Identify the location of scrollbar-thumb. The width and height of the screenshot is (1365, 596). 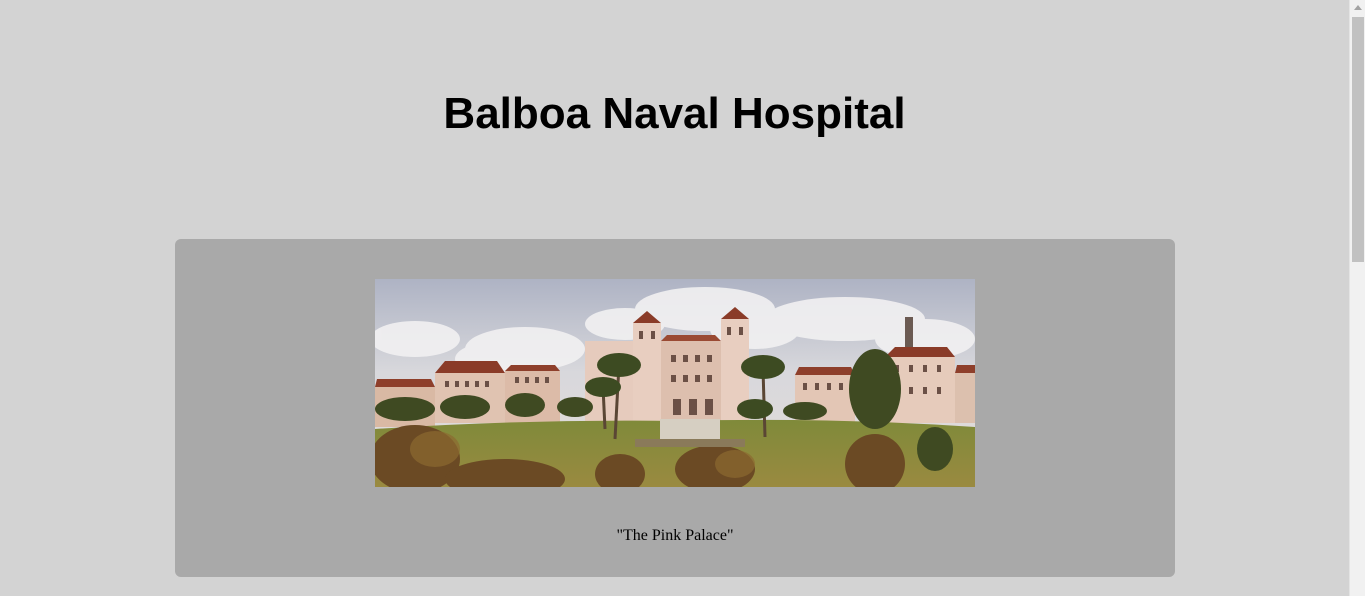
(1358, 139).